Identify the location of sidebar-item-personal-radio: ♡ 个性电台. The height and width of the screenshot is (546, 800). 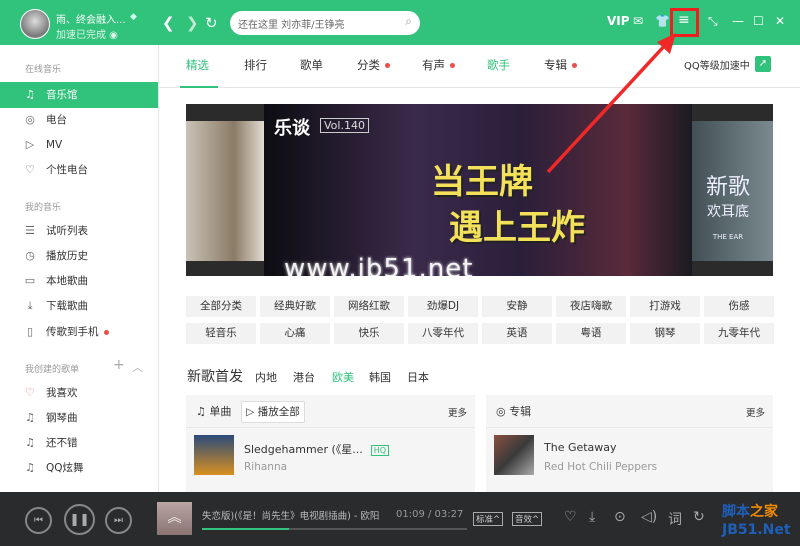
(79, 170).